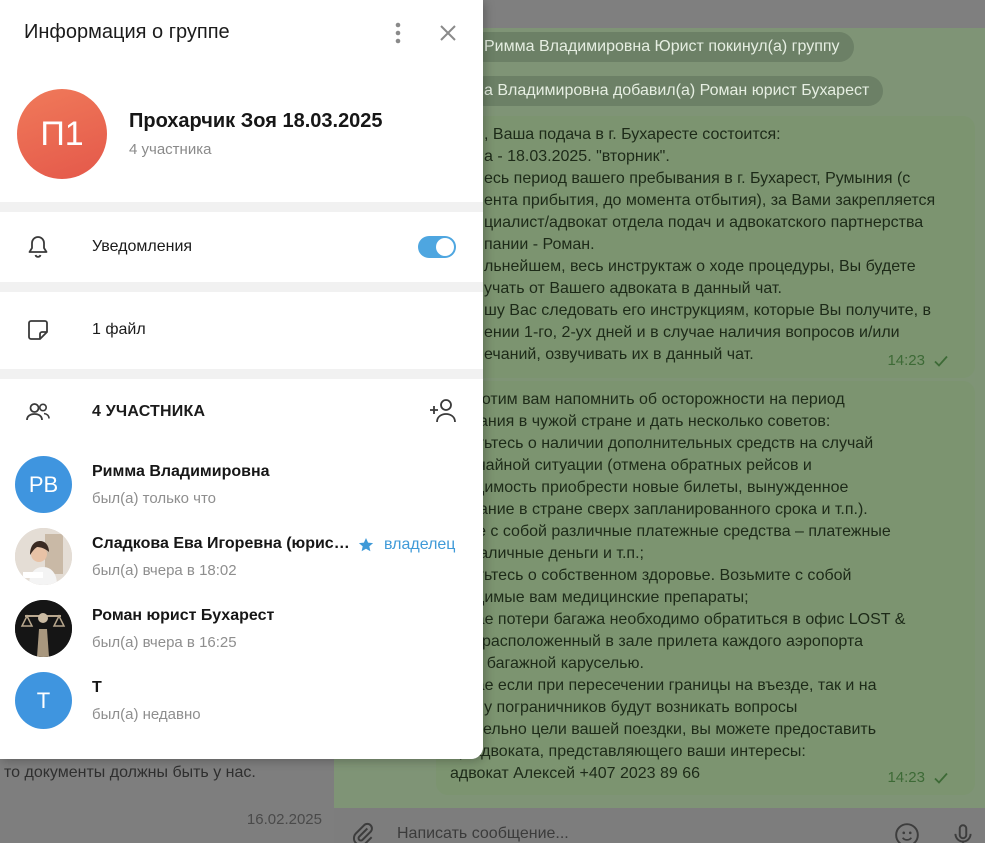 The height and width of the screenshot is (843, 985). Describe the element at coordinates (575, 773) in the screenshot. I see `message-line: адвокат Алексей +407 2023 89 66` at that location.